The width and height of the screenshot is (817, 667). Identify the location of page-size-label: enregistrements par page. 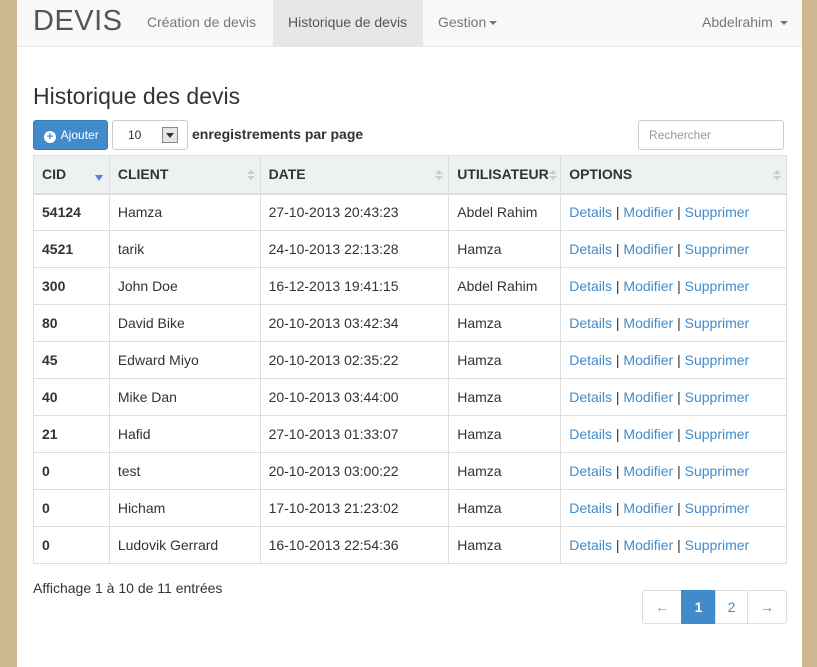
(278, 134).